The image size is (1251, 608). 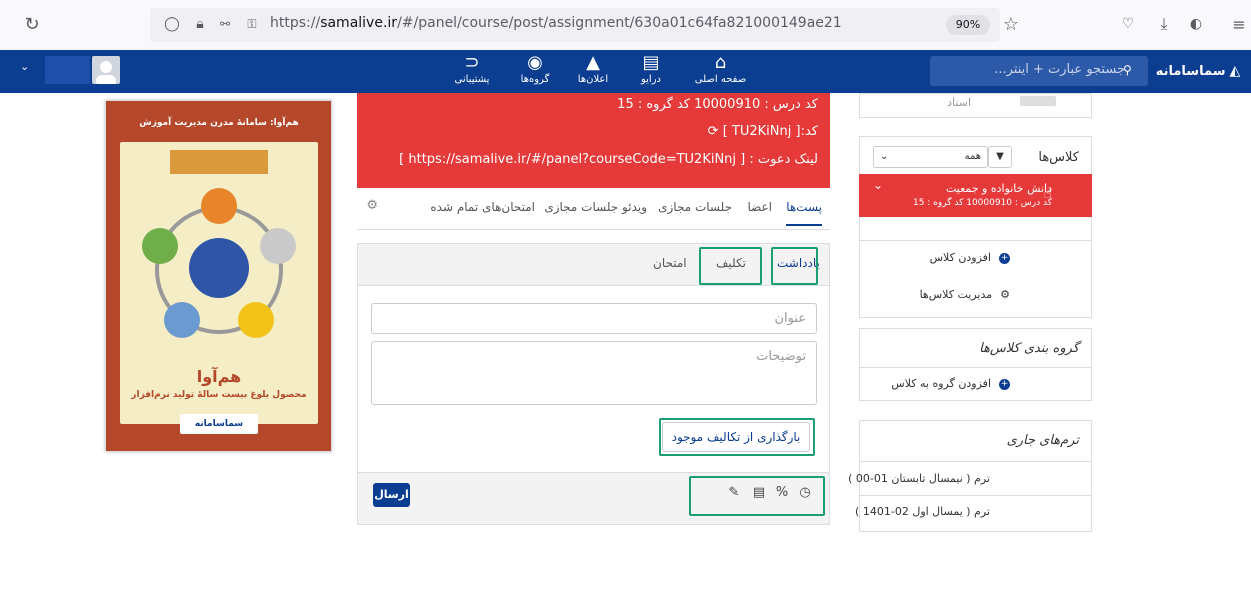 What do you see at coordinates (720, 79) in the screenshot?
I see `nav-home-label: صفحه اصلی` at bounding box center [720, 79].